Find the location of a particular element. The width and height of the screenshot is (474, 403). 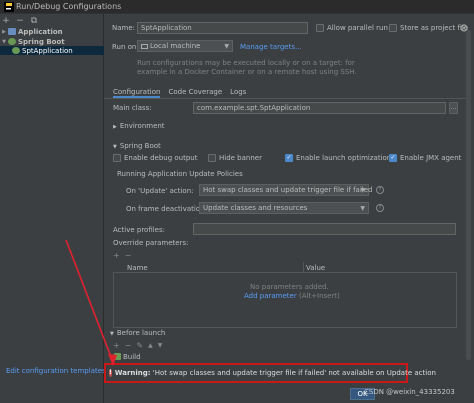

store-as-file-checkbox is located at coordinates (393, 28).